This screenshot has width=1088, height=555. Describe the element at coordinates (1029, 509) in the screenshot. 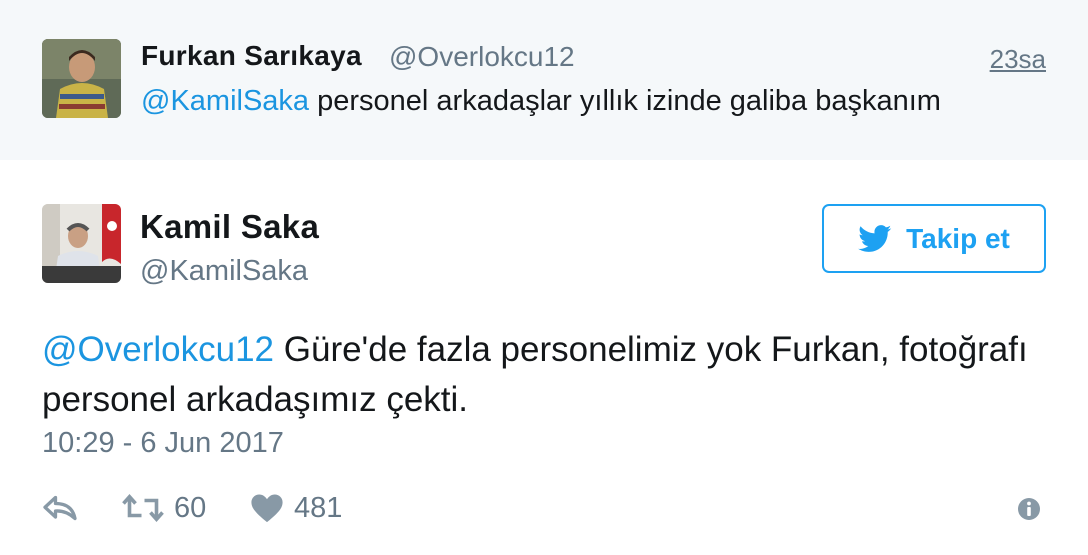

I see `info-icon` at that location.